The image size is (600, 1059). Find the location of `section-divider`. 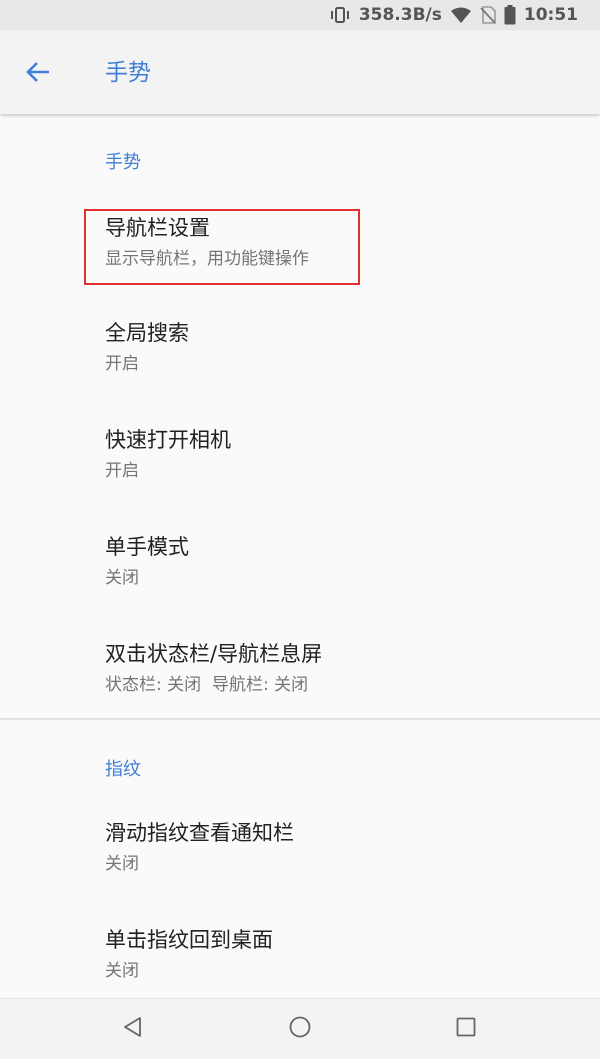

section-divider is located at coordinates (300, 719).